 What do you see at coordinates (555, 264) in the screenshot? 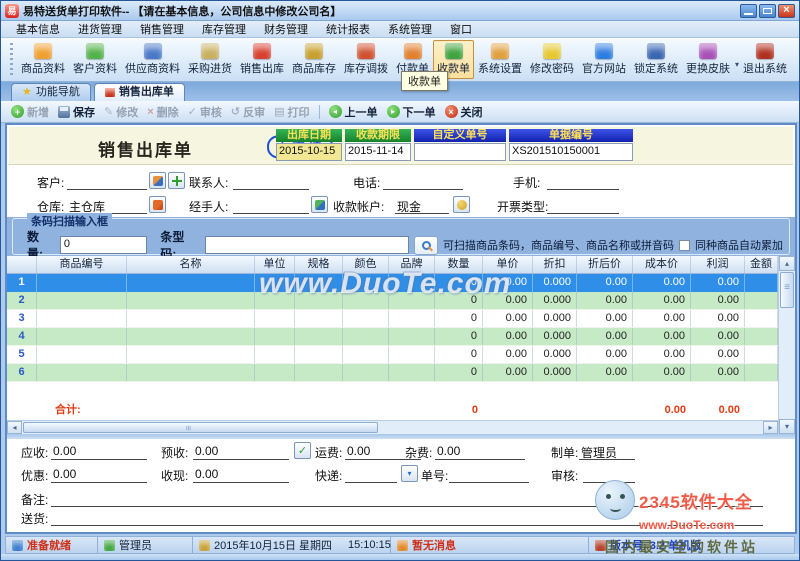
I see `col-discount: 折扣` at bounding box center [555, 264].